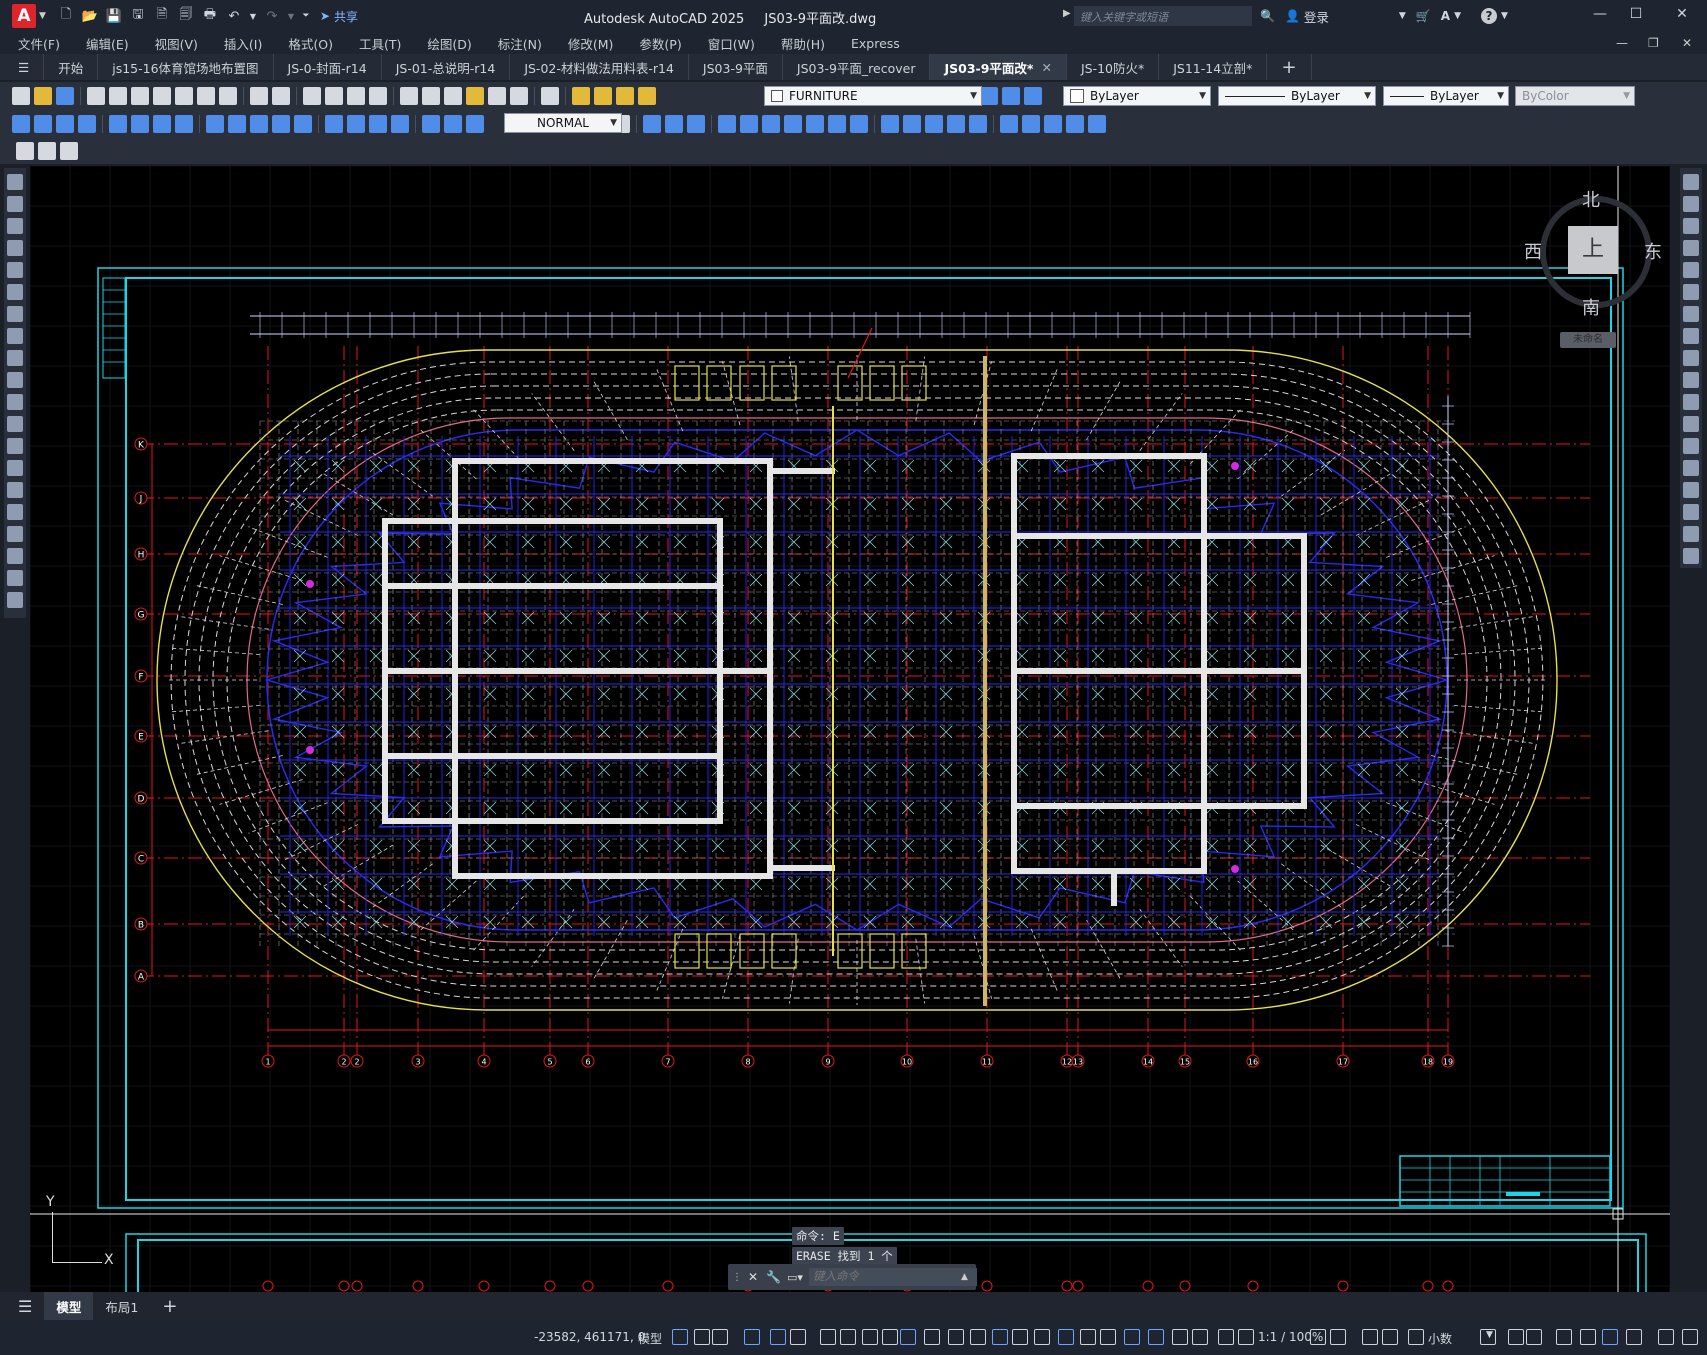 This screenshot has height=1355, width=1707. Describe the element at coordinates (312, 96) in the screenshot. I see `pan-icon` at that location.